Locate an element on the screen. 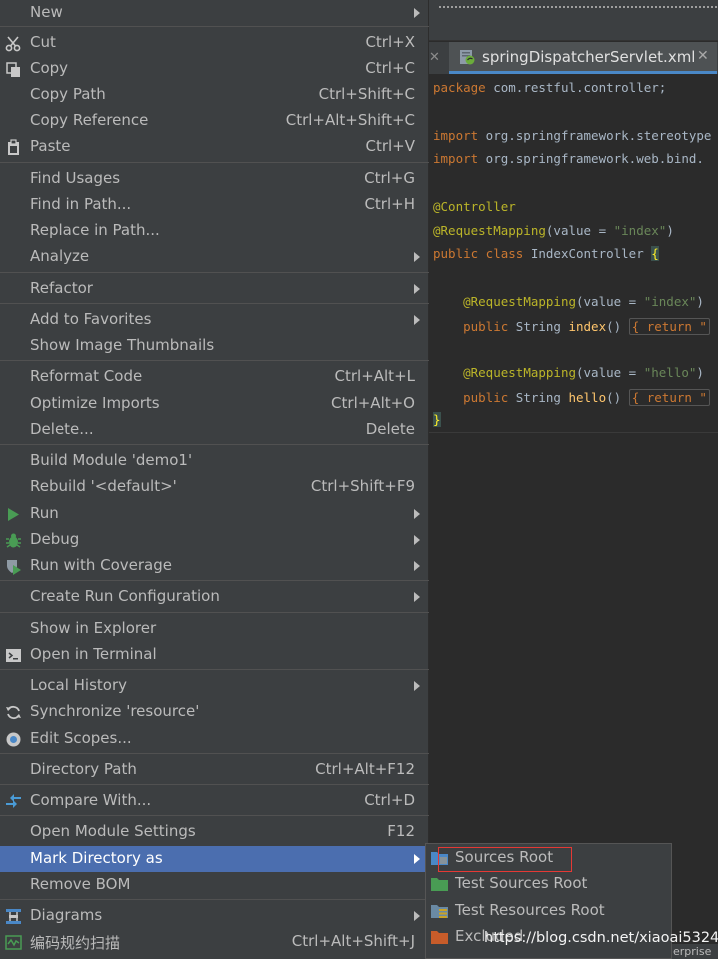 The image size is (718, 959). menu-item-label: Find Usages is located at coordinates (75, 178).